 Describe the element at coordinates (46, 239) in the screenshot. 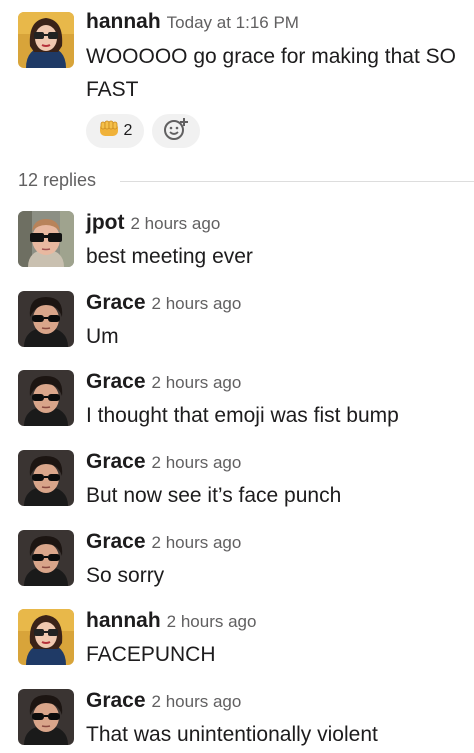

I see `avatar-jpot` at that location.